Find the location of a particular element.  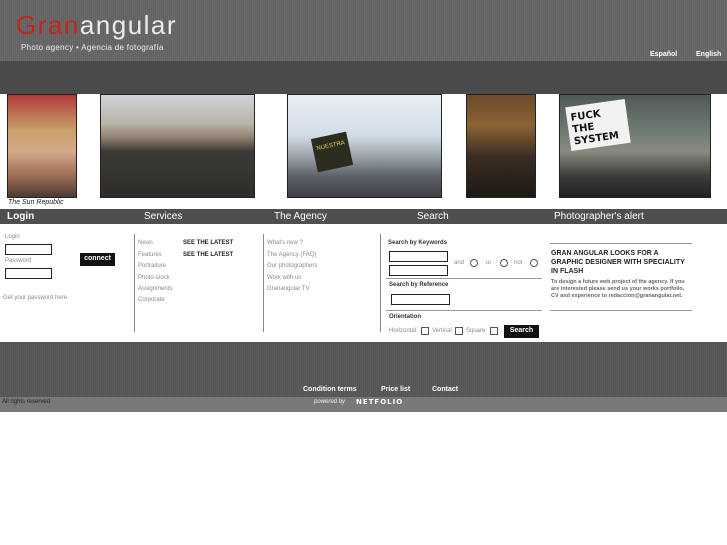

agency-whats-new-link: What's new ? is located at coordinates (285, 243).